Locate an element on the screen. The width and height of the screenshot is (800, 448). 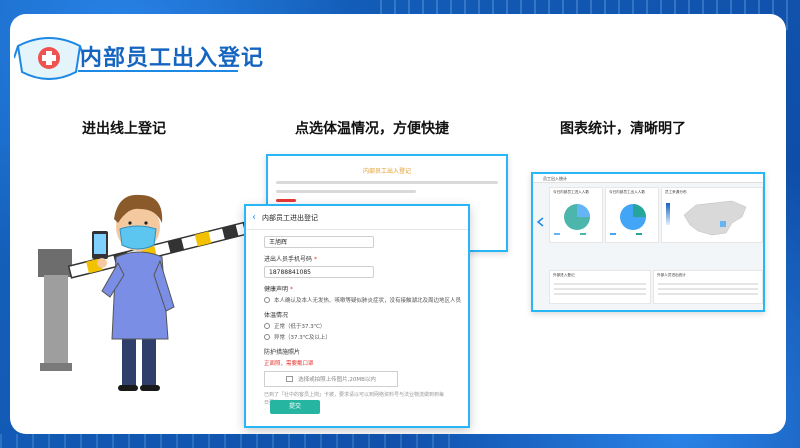
dashboard-panel-employee-inout: 今日内部员工出入人数 is located at coordinates (632, 215).